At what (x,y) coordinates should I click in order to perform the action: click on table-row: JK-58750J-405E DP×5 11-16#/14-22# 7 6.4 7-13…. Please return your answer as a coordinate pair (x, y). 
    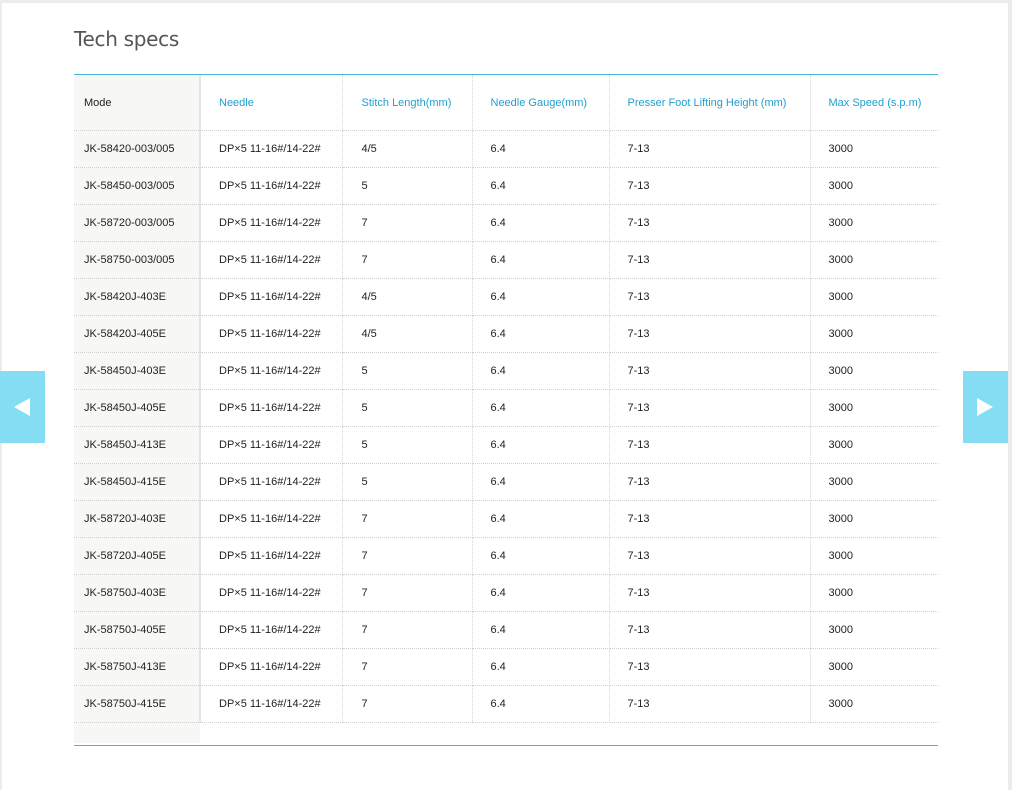
    Looking at the image, I should click on (506, 630).